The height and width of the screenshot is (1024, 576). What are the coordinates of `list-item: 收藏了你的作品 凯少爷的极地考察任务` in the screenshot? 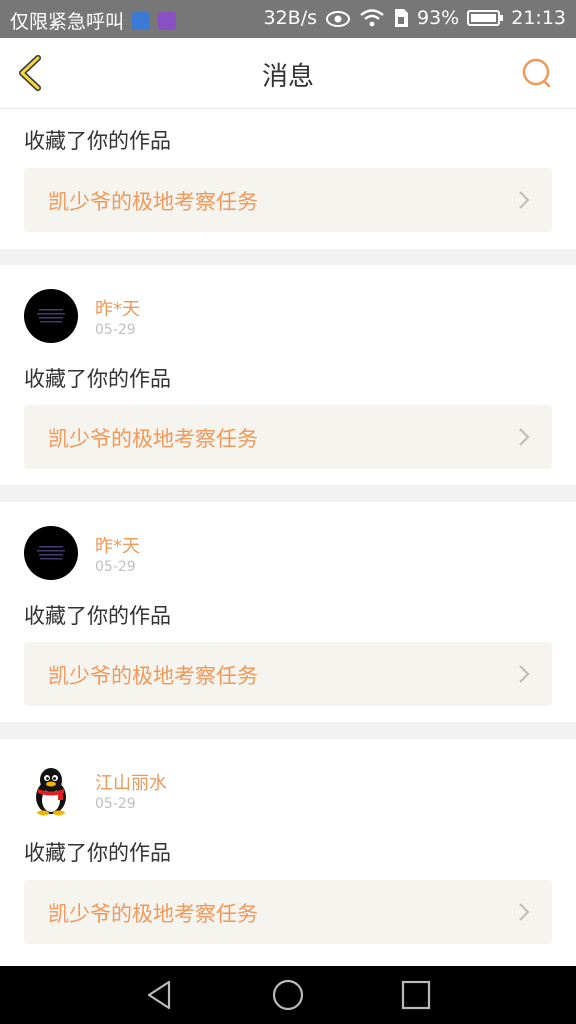 It's located at (288, 179).